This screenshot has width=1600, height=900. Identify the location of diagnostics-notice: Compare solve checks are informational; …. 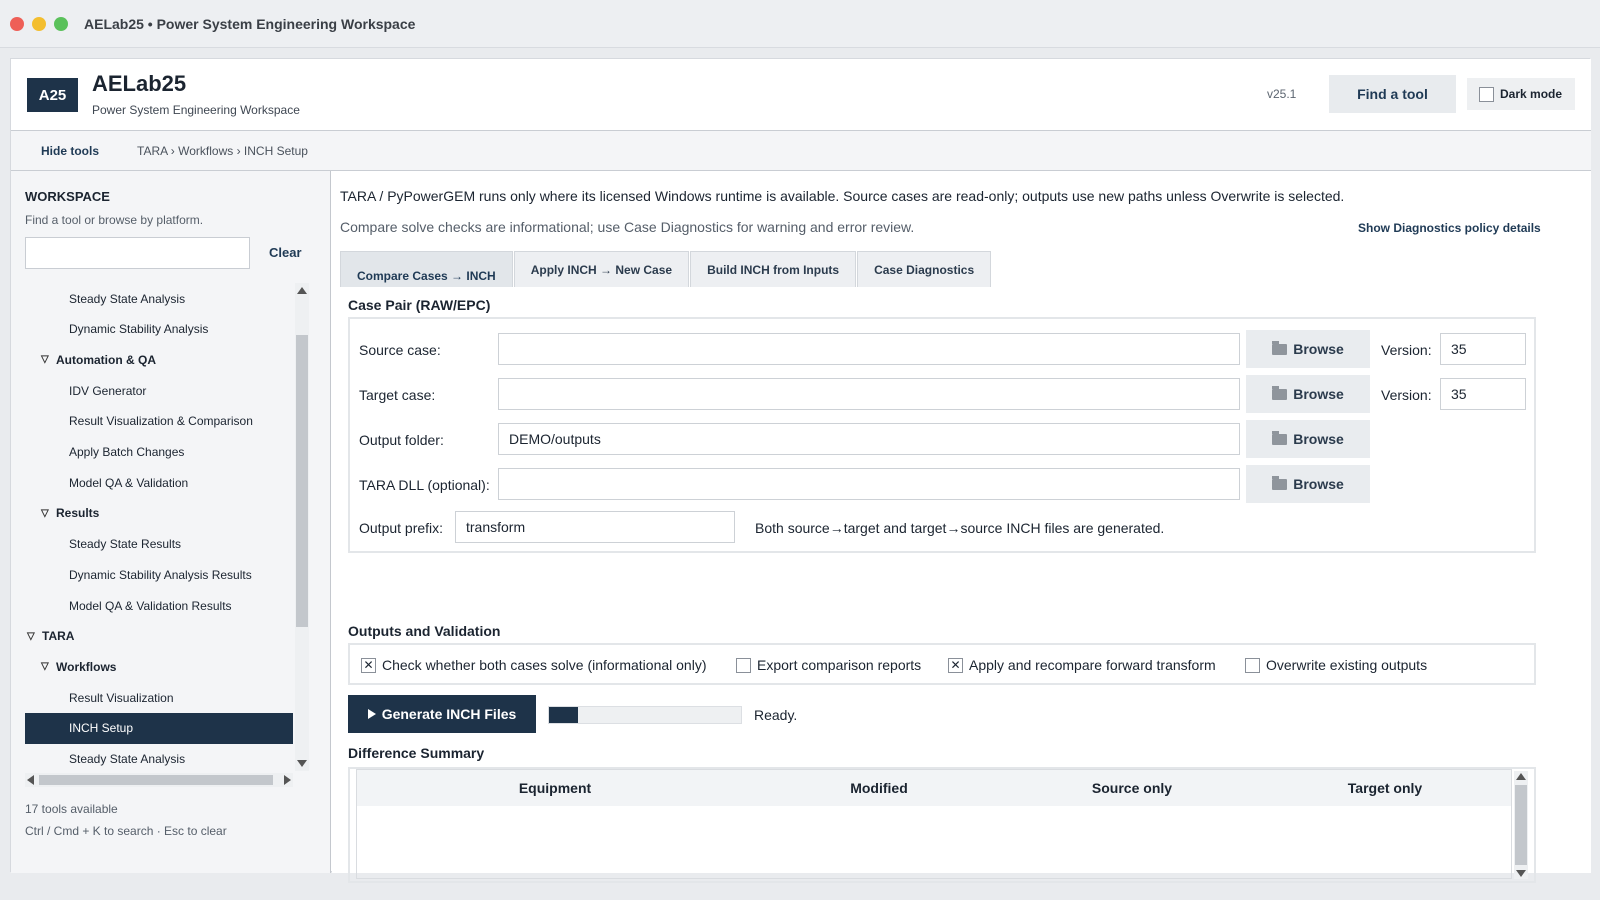
(627, 227).